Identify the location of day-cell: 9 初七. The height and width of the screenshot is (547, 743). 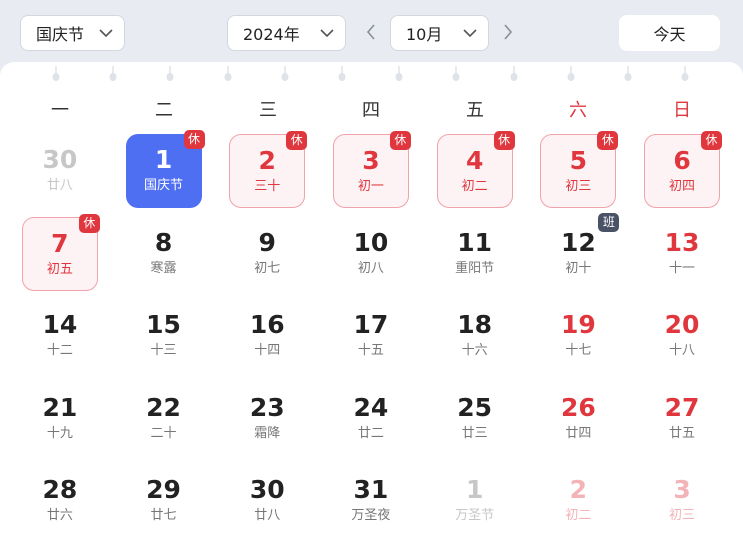
(267, 254).